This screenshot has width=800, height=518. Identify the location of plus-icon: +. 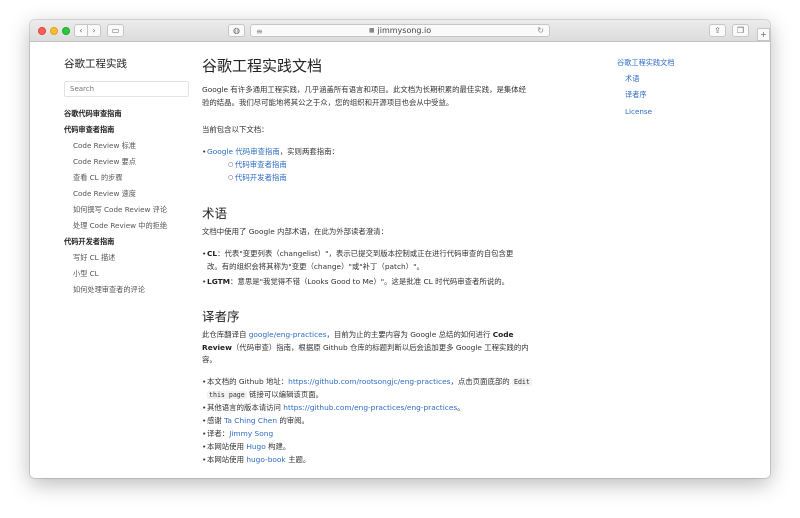
(763, 34).